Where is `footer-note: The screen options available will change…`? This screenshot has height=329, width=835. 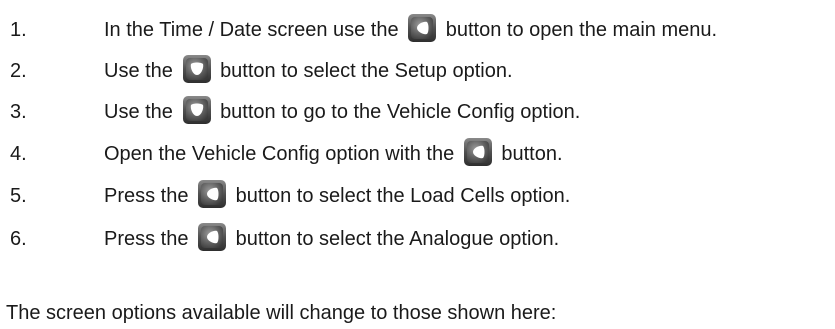 footer-note: The screen options available will change… is located at coordinates (281, 313).